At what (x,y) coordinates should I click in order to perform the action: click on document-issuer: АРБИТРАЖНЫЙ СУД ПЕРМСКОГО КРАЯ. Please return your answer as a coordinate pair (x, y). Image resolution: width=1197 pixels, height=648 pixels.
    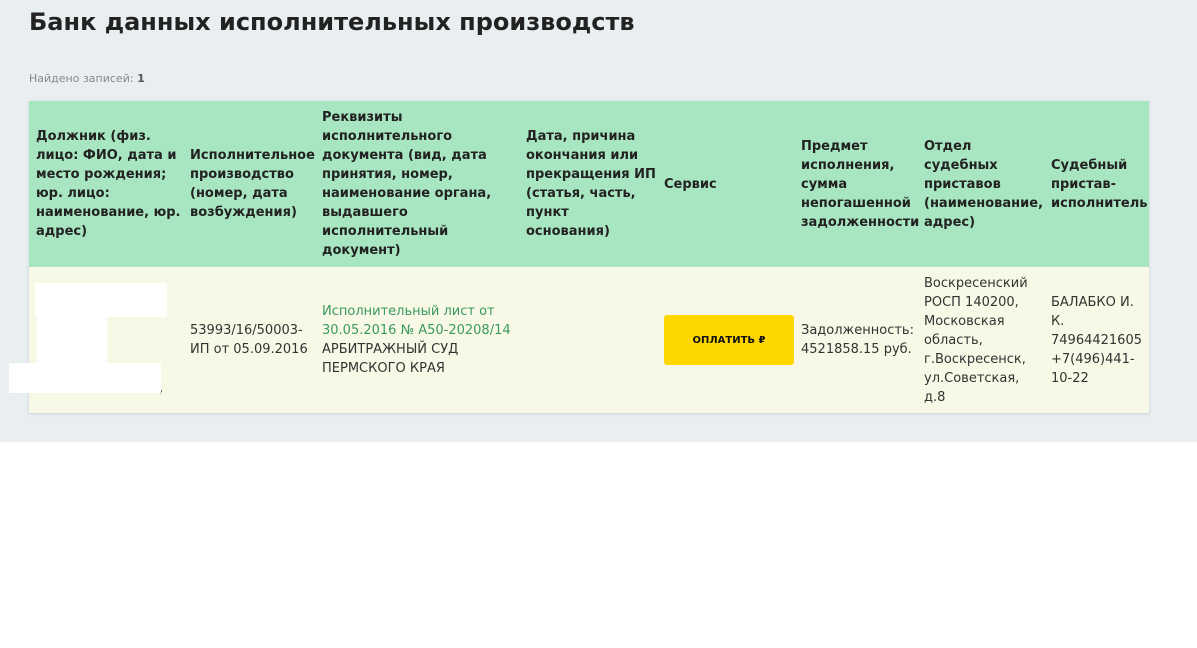
    Looking at the image, I should click on (390, 359).